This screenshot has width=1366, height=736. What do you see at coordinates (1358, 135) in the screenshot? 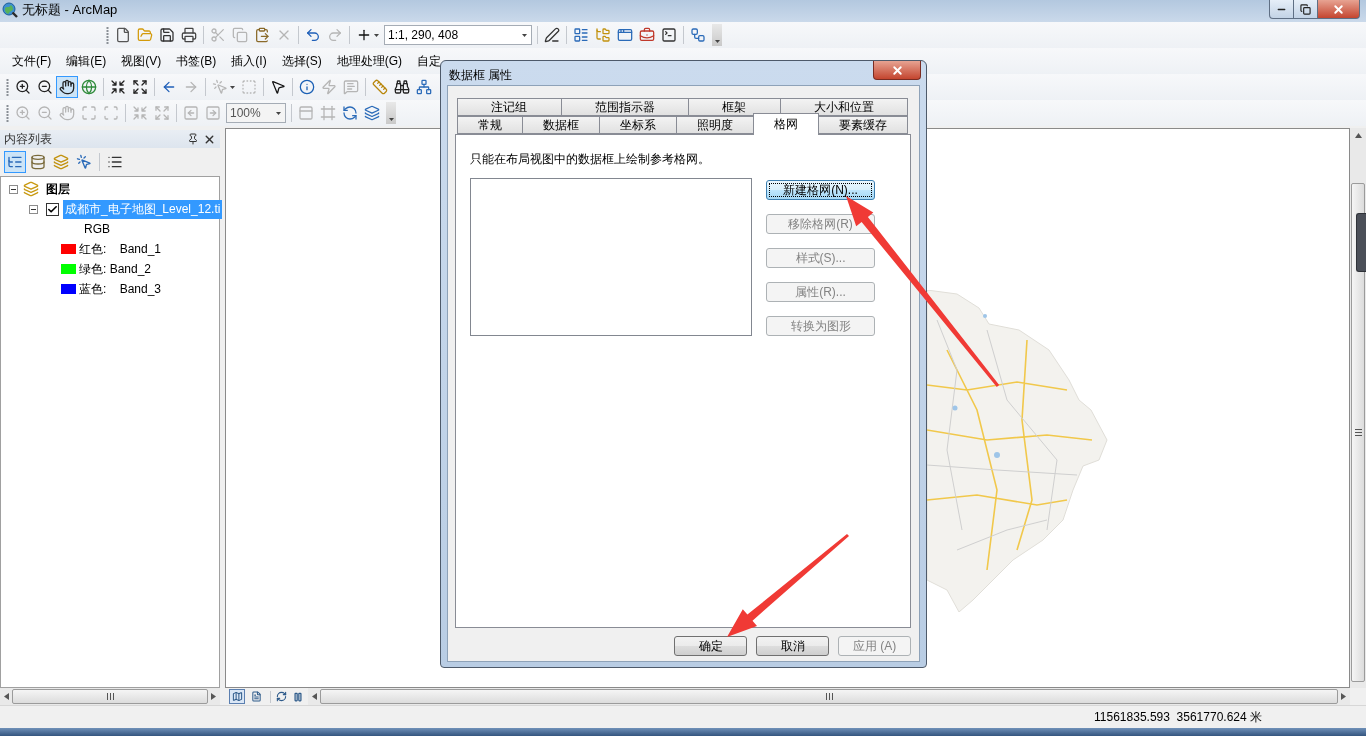
I see `up-triangle-icon` at bounding box center [1358, 135].